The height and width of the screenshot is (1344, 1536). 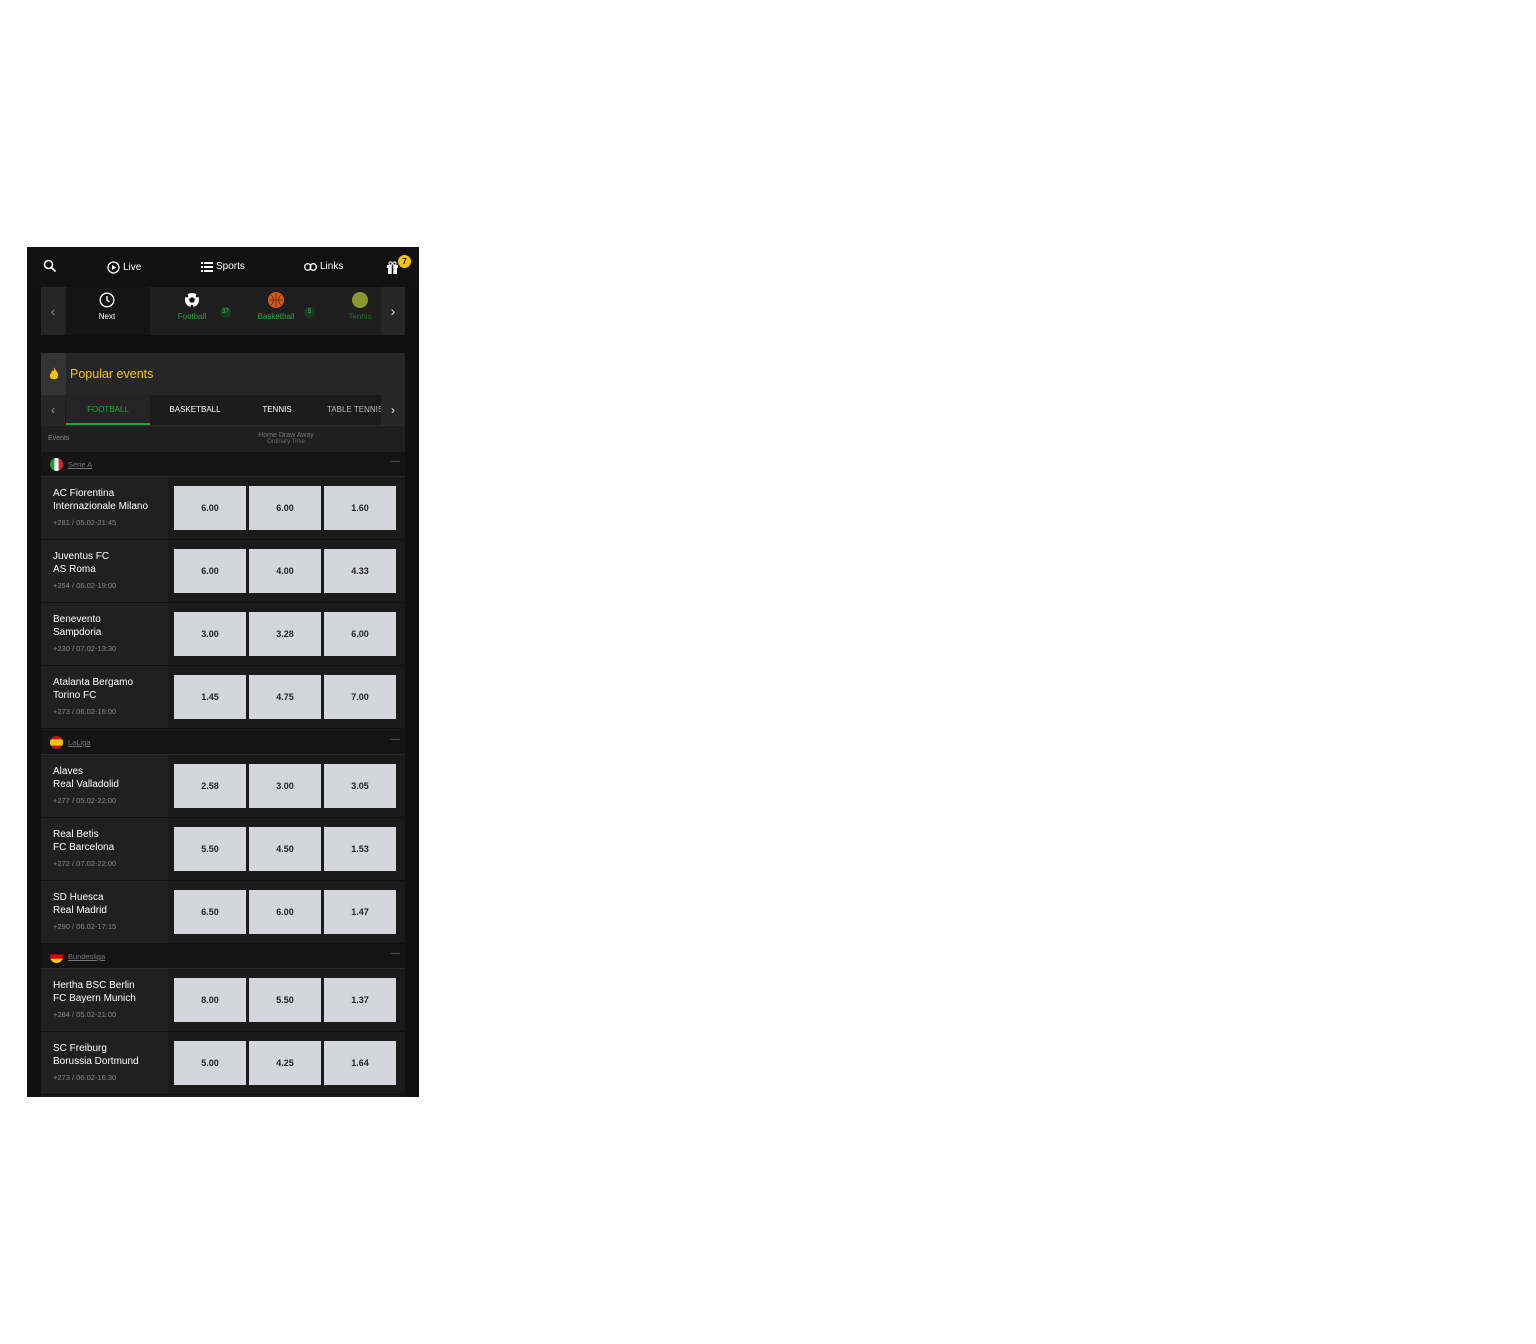 What do you see at coordinates (85, 800) in the screenshot?
I see `event-meta: +277 / 05.02-22:00` at bounding box center [85, 800].